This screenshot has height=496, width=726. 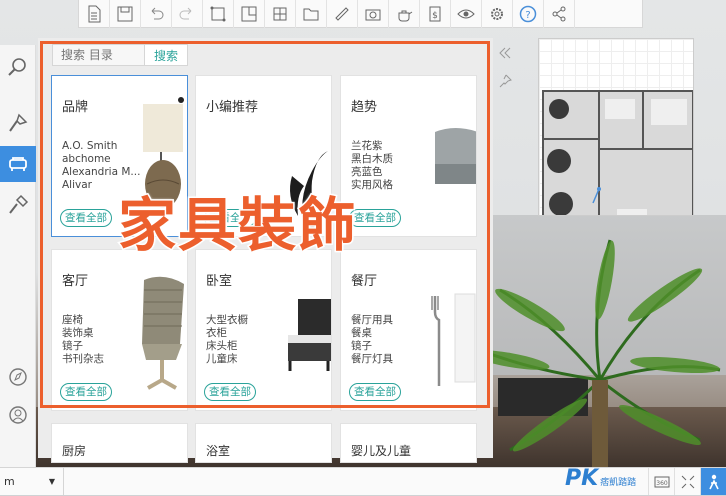 I want to click on card-item: 衣柜, so click(x=246, y=333).